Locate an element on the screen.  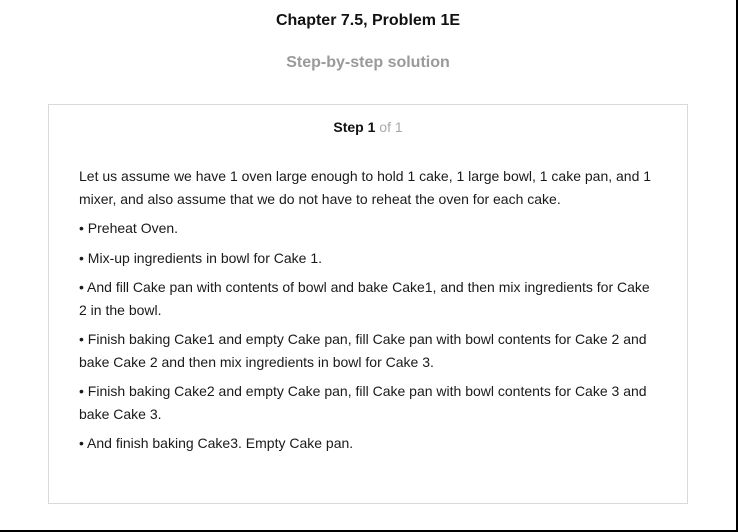
solution-subtitle: Step-by-step solution is located at coordinates (368, 62).